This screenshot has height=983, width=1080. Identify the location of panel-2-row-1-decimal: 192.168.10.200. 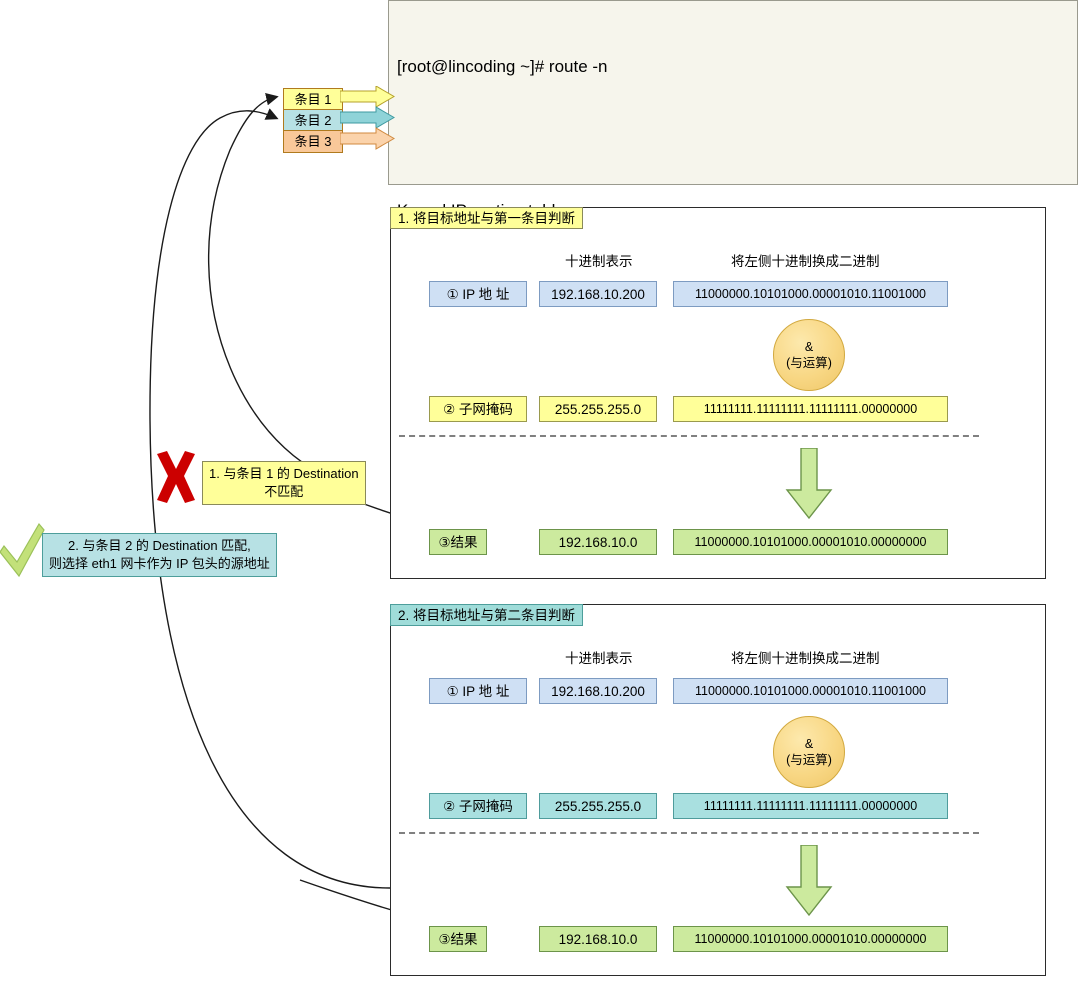
(598, 691).